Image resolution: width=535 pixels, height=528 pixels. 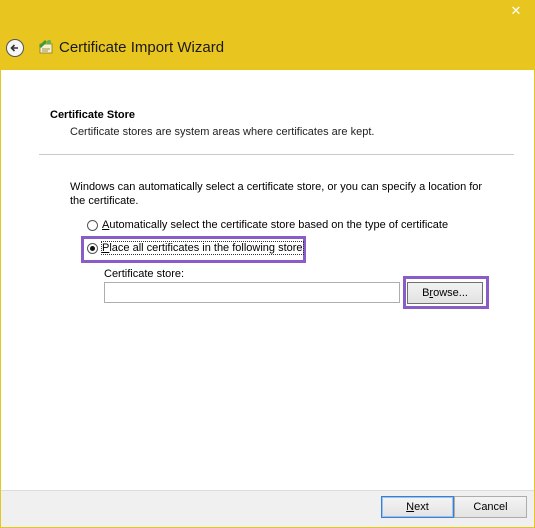 I want to click on window-title: Certificate Import Wizard, so click(x=142, y=47).